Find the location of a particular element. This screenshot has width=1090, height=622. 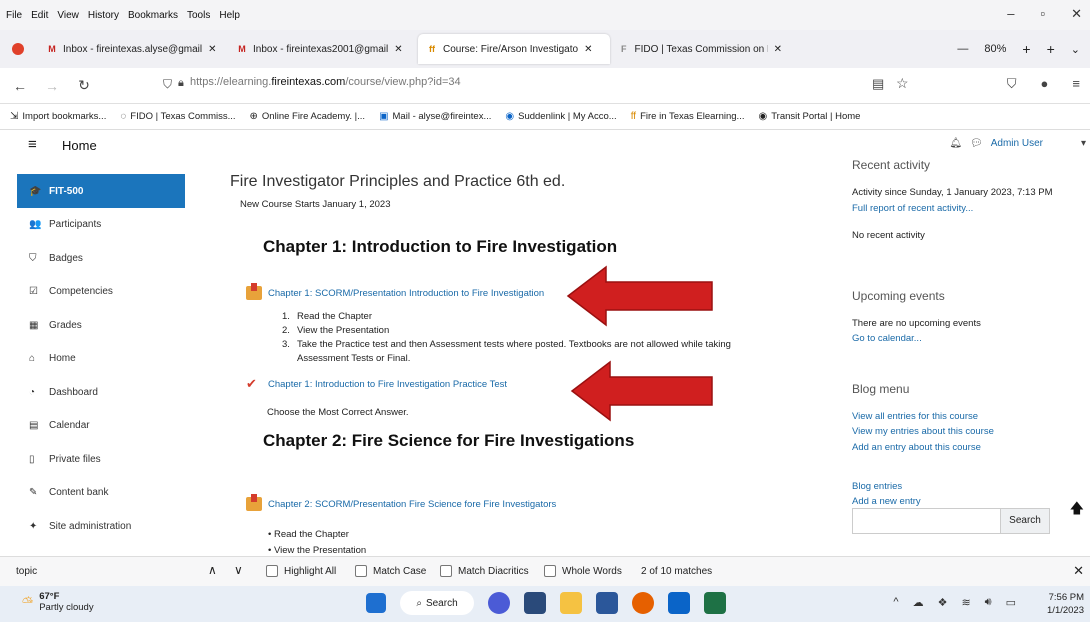

whole-words-checkbox: Whole Words is located at coordinates (583, 571).